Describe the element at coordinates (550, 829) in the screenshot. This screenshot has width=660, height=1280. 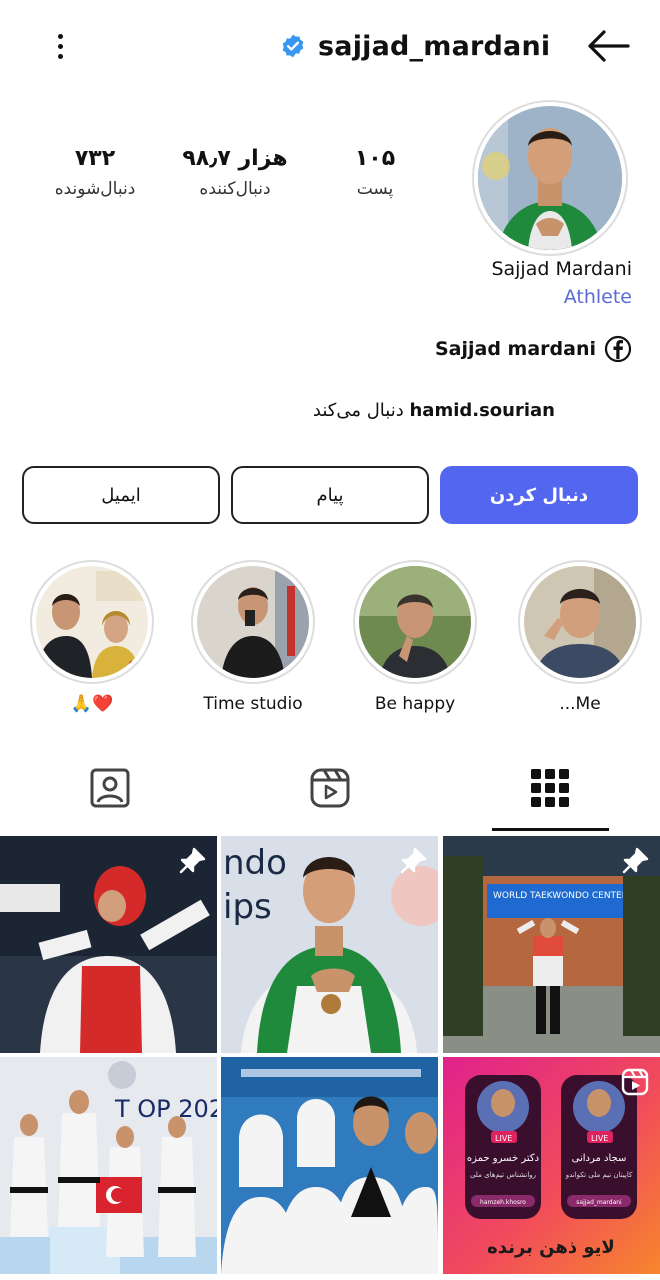
I see `active-tab-indicator` at that location.